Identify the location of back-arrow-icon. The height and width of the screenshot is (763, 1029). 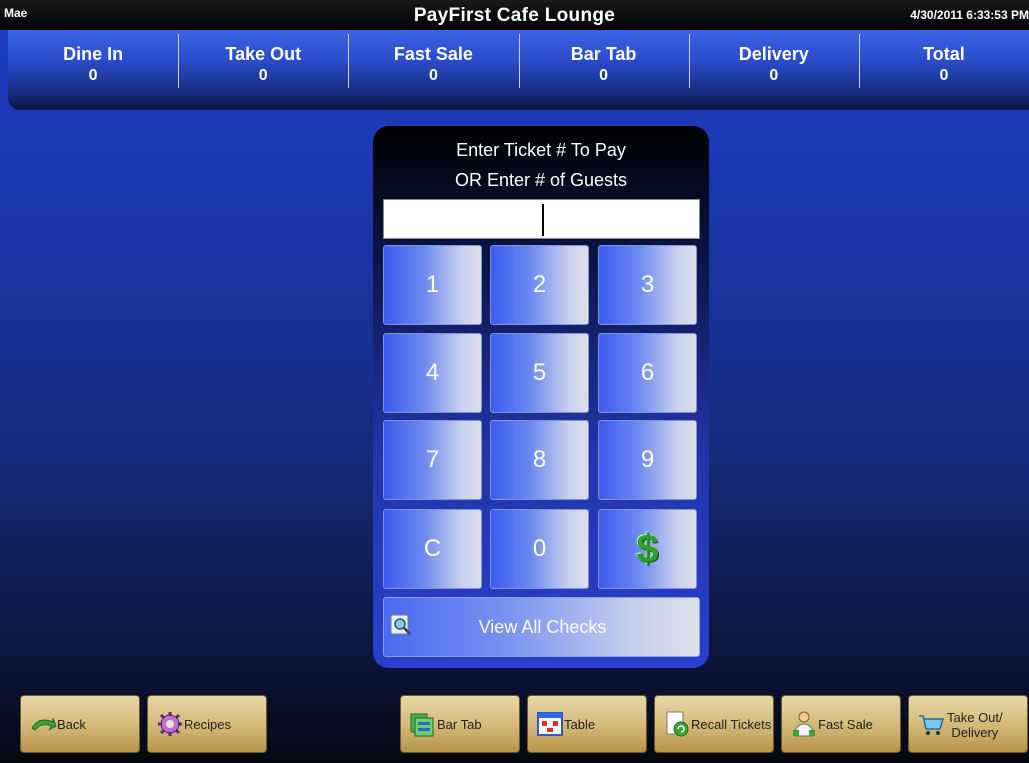
(44, 724).